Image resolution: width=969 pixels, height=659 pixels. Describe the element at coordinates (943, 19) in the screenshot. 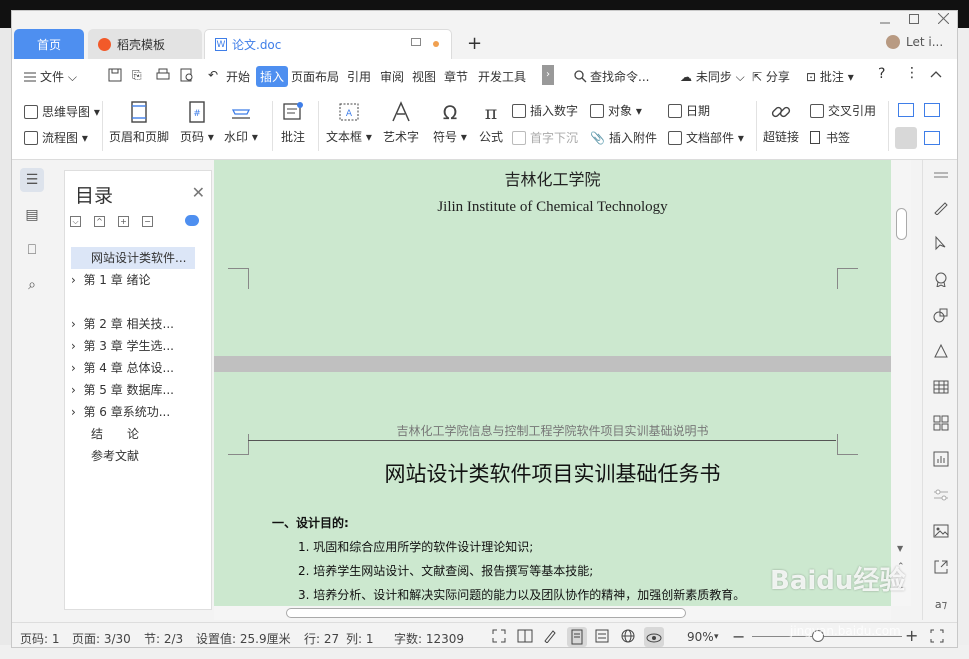

I see `close-button` at that location.